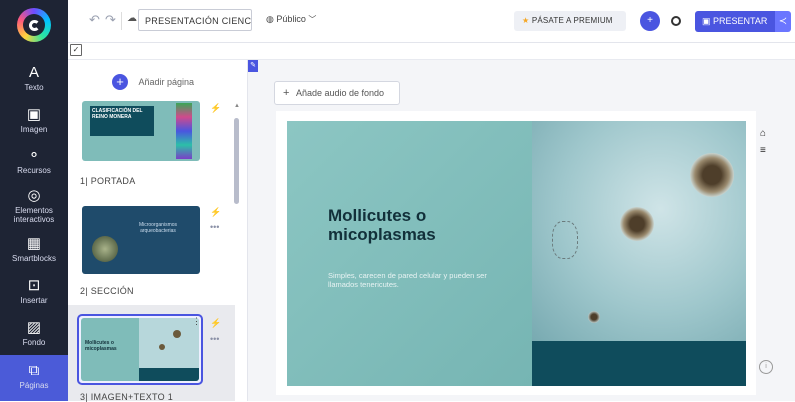 Image resolution: width=795 pixels, height=402 pixels. What do you see at coordinates (431, 51) in the screenshot?
I see `secondary-bar` at bounding box center [431, 51].